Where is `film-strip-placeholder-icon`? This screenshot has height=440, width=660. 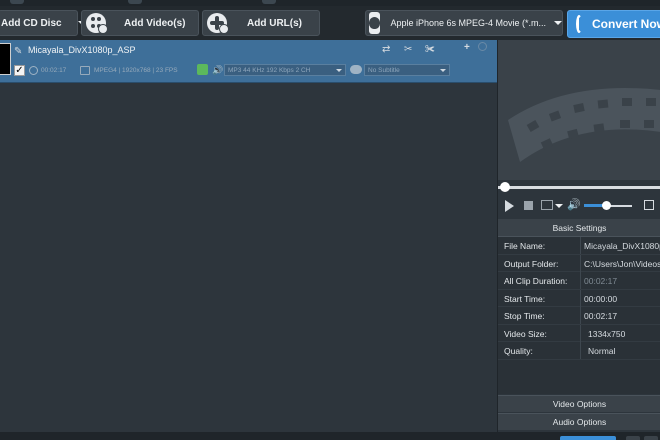 film-strip-placeholder-icon is located at coordinates (584, 125).